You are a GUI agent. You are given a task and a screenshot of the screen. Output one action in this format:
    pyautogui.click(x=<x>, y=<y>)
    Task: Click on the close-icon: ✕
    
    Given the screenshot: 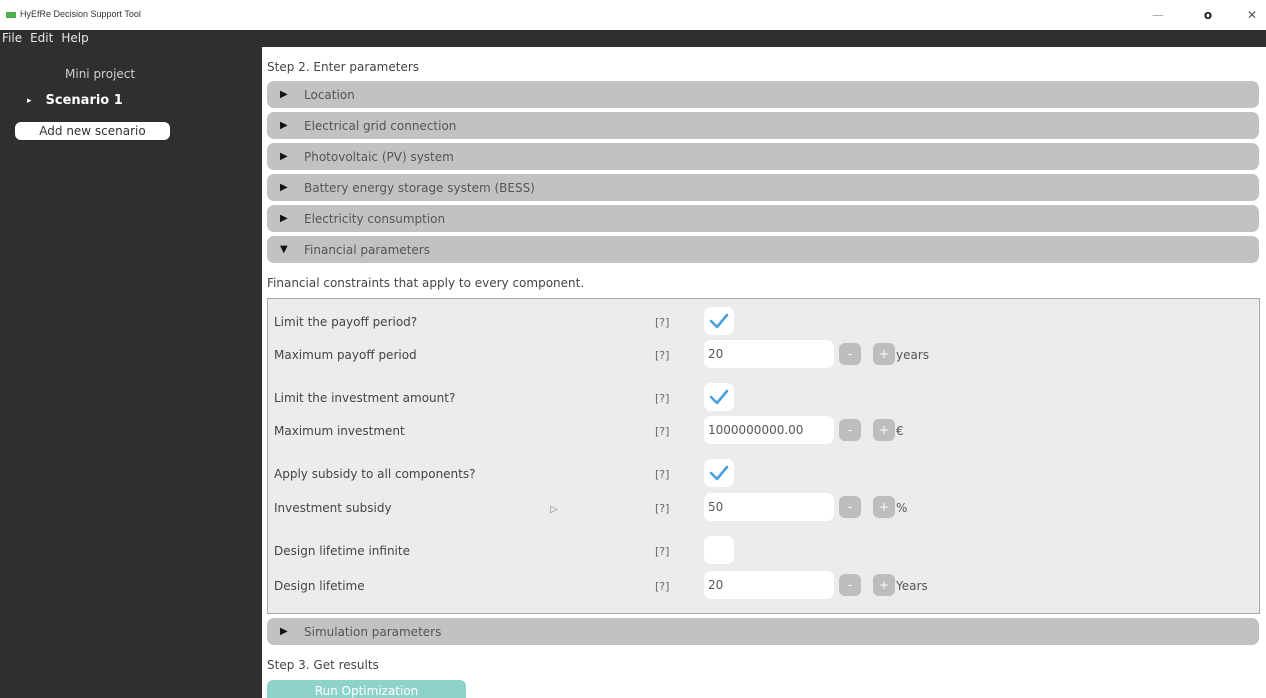 What is the action you would take?
    pyautogui.click(x=1252, y=15)
    